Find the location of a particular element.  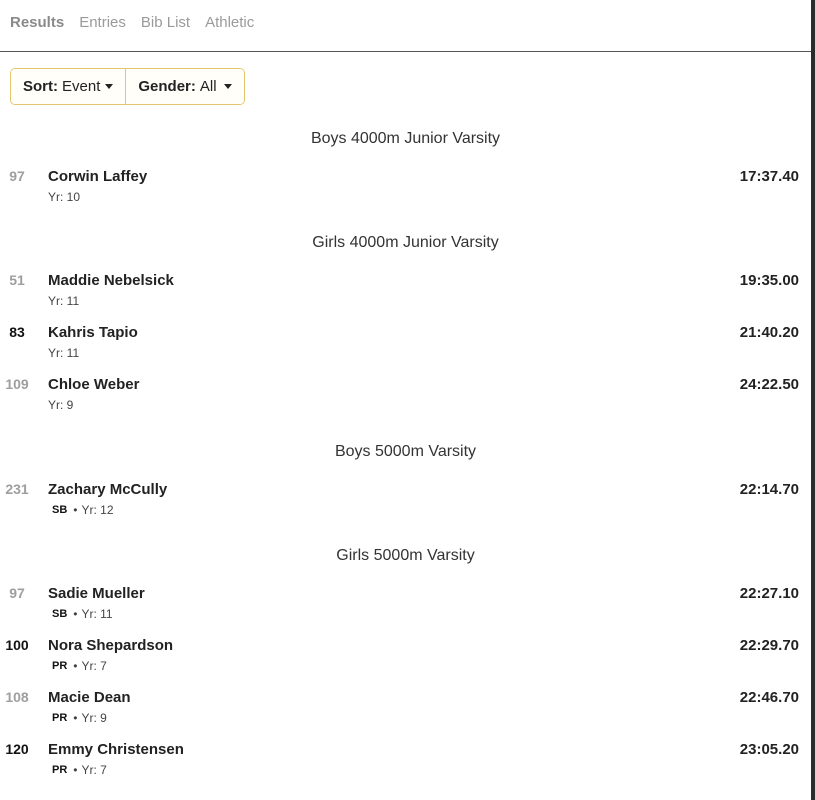

place-number: 120 is located at coordinates (17, 749).